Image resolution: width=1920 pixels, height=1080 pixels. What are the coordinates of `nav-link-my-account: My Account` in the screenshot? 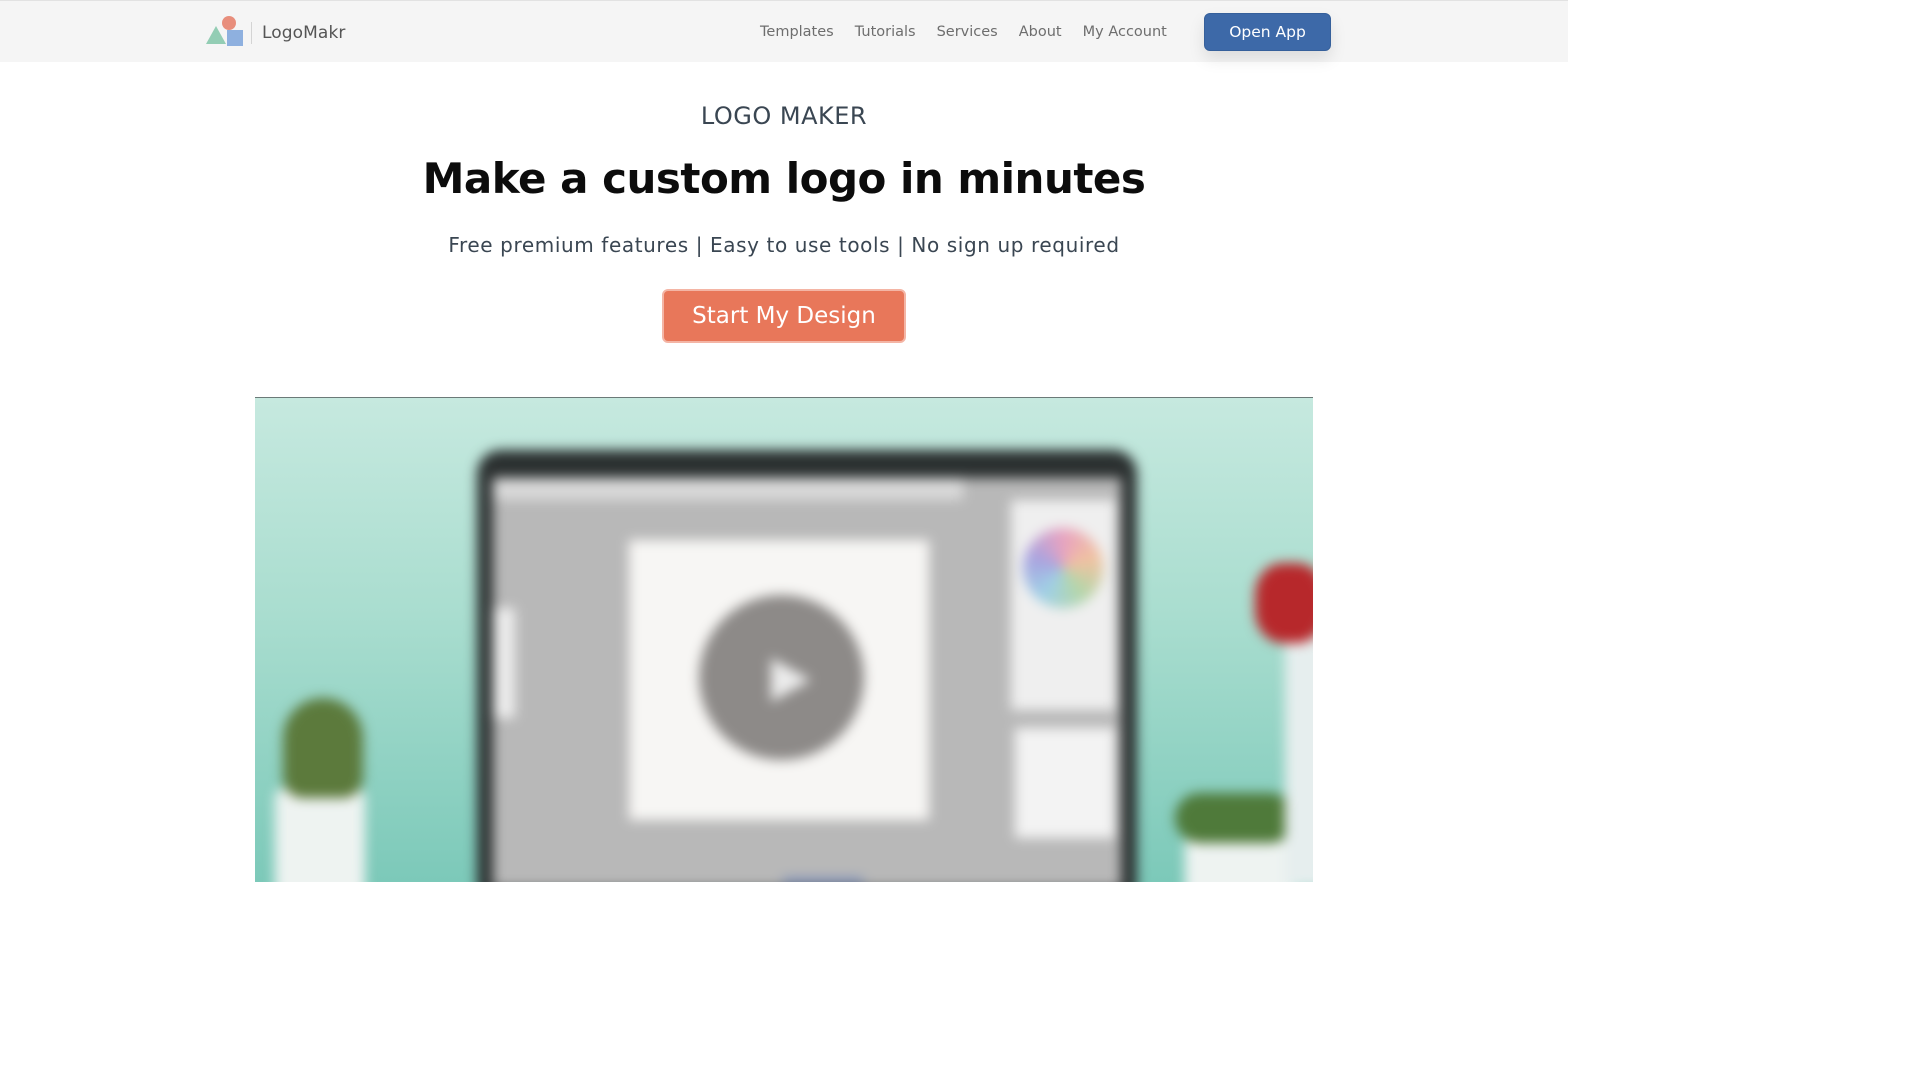 It's located at (1125, 32).